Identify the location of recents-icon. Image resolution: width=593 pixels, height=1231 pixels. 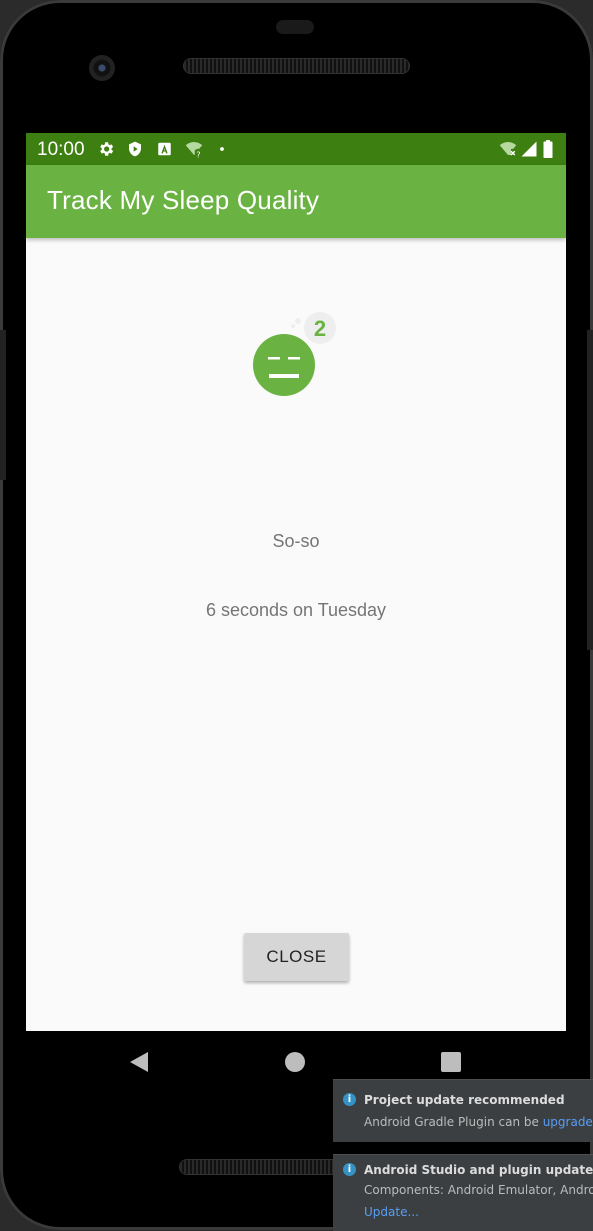
(451, 1062).